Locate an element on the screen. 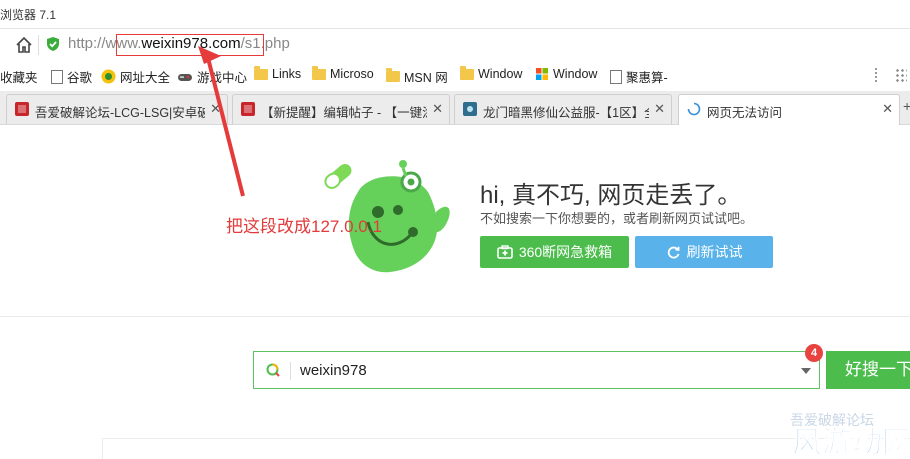  shield-icon is located at coordinates (53, 44).